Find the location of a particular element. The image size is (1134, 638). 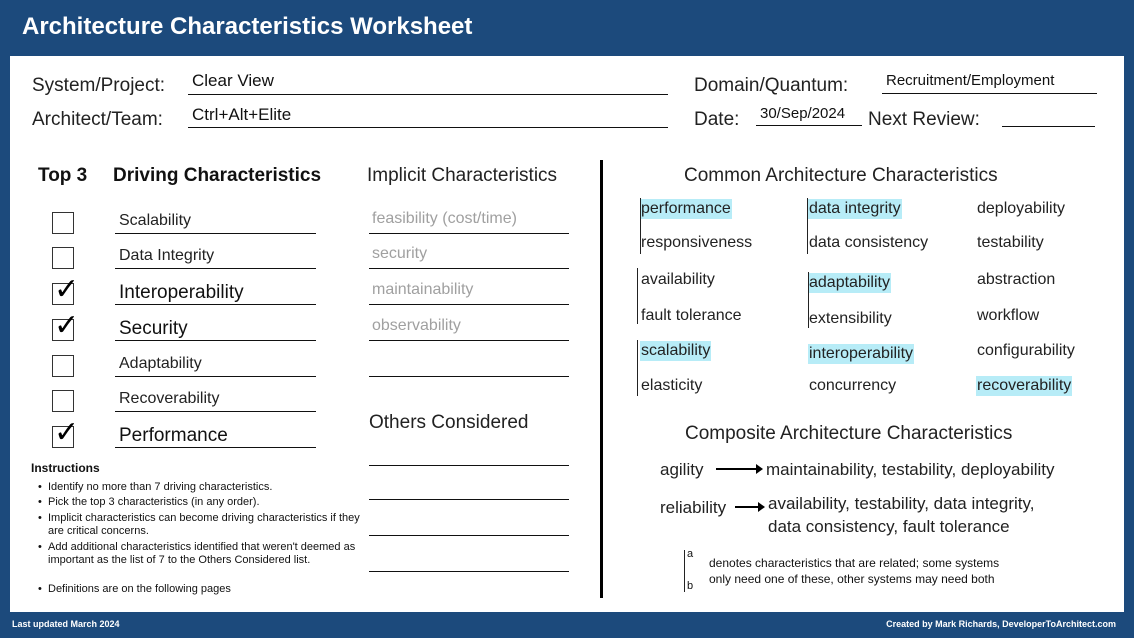

date-underline is located at coordinates (809, 125).